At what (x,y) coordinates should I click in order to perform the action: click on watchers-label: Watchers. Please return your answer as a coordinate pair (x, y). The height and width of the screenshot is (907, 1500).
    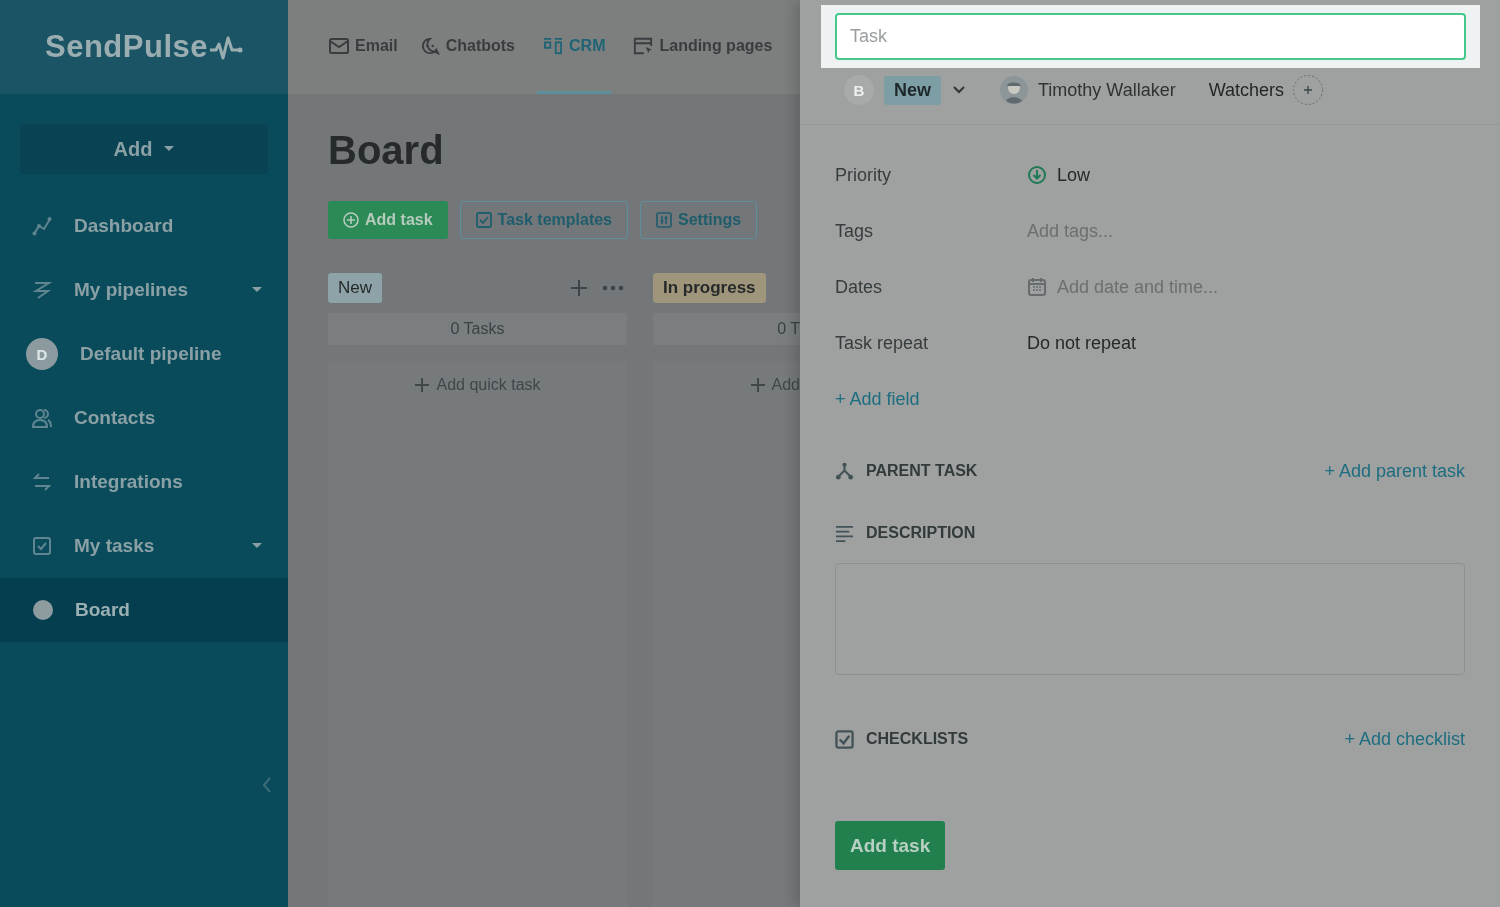
    Looking at the image, I should click on (1246, 90).